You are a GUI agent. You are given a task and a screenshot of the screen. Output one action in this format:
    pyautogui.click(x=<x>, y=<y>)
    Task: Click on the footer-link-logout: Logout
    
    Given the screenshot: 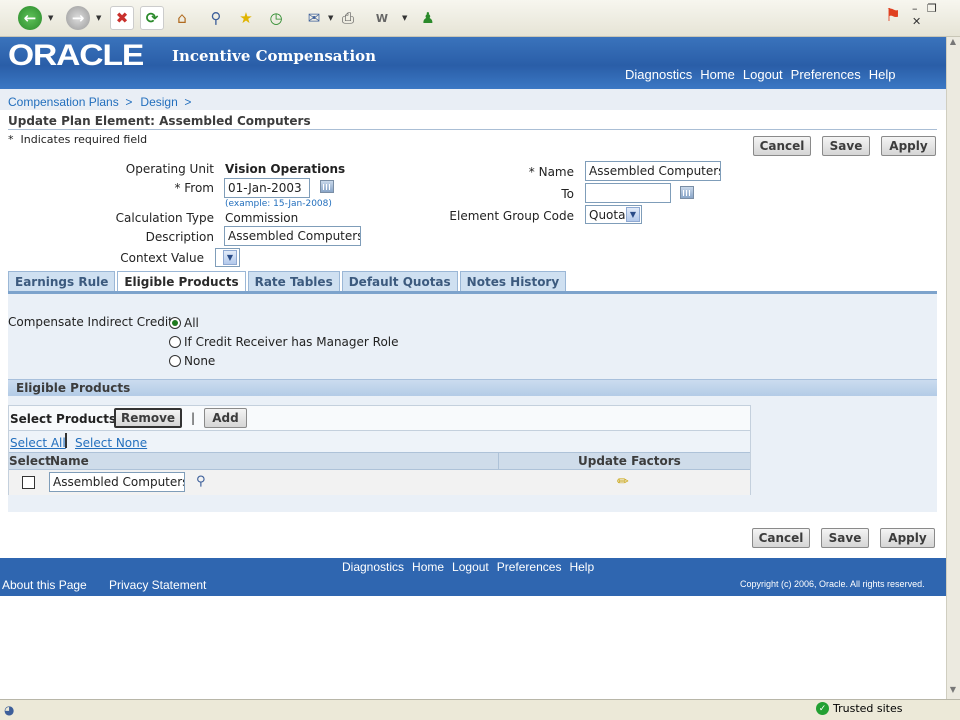 What is the action you would take?
    pyautogui.click(x=470, y=567)
    